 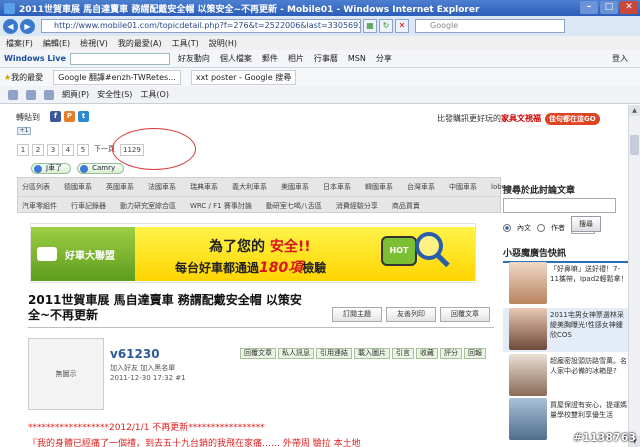 I want to click on banner-headline-text: 為了您的, so click(x=237, y=247).